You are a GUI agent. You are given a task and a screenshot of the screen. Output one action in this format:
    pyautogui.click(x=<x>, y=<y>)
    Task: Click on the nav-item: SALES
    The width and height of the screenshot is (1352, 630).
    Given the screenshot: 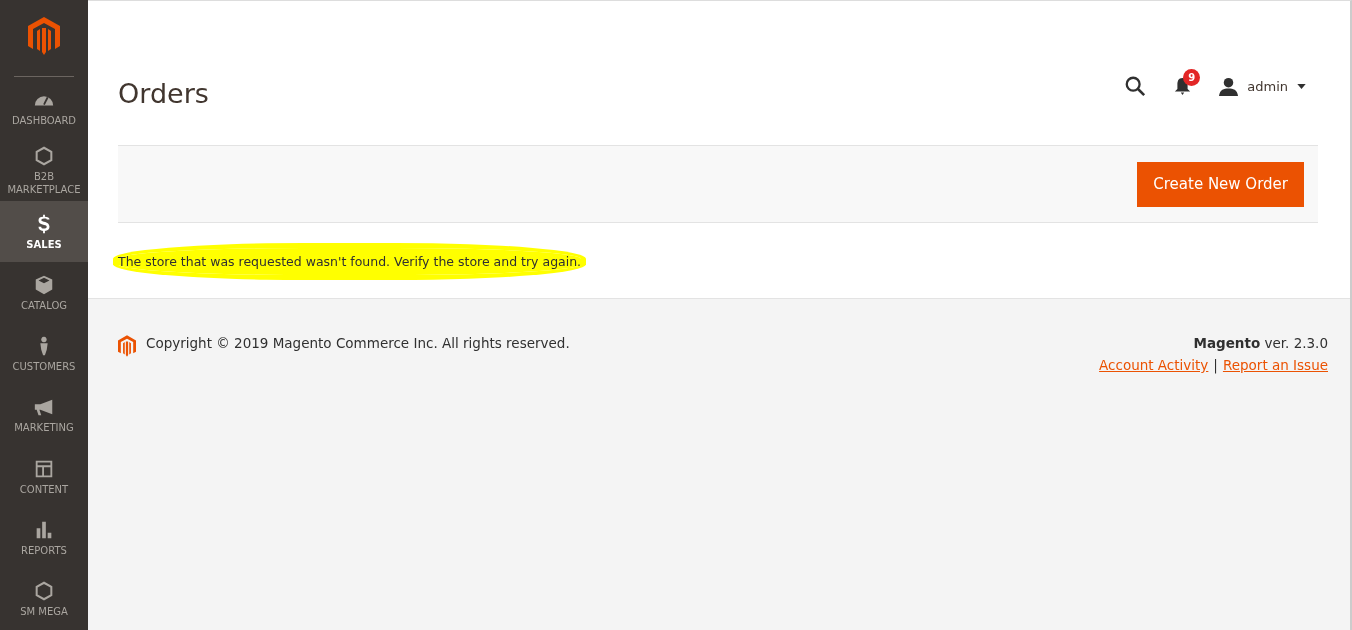 What is the action you would take?
    pyautogui.click(x=44, y=231)
    